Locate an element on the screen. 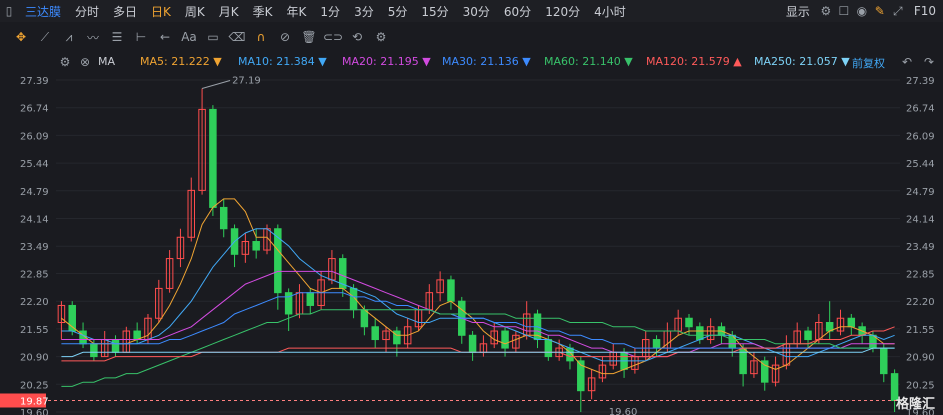 The height and width of the screenshot is (415, 943). y-tick-label-left: 24.14 is located at coordinates (34, 220).